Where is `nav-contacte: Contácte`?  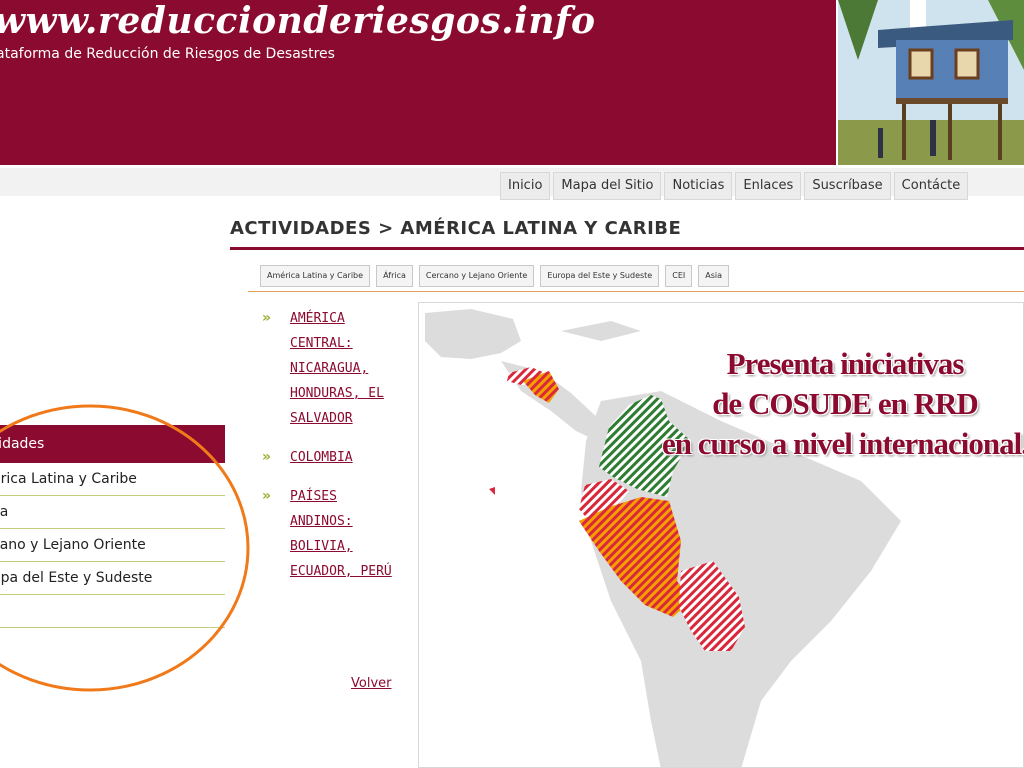 nav-contacte: Contácte is located at coordinates (931, 186).